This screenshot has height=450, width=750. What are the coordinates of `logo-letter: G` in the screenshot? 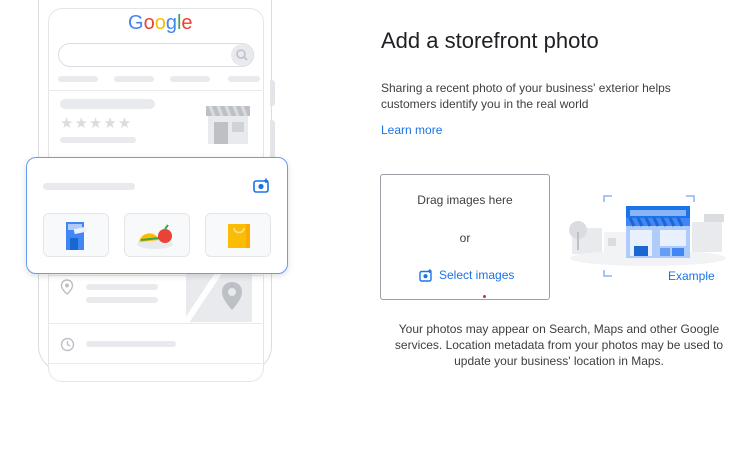 It's located at (136, 23).